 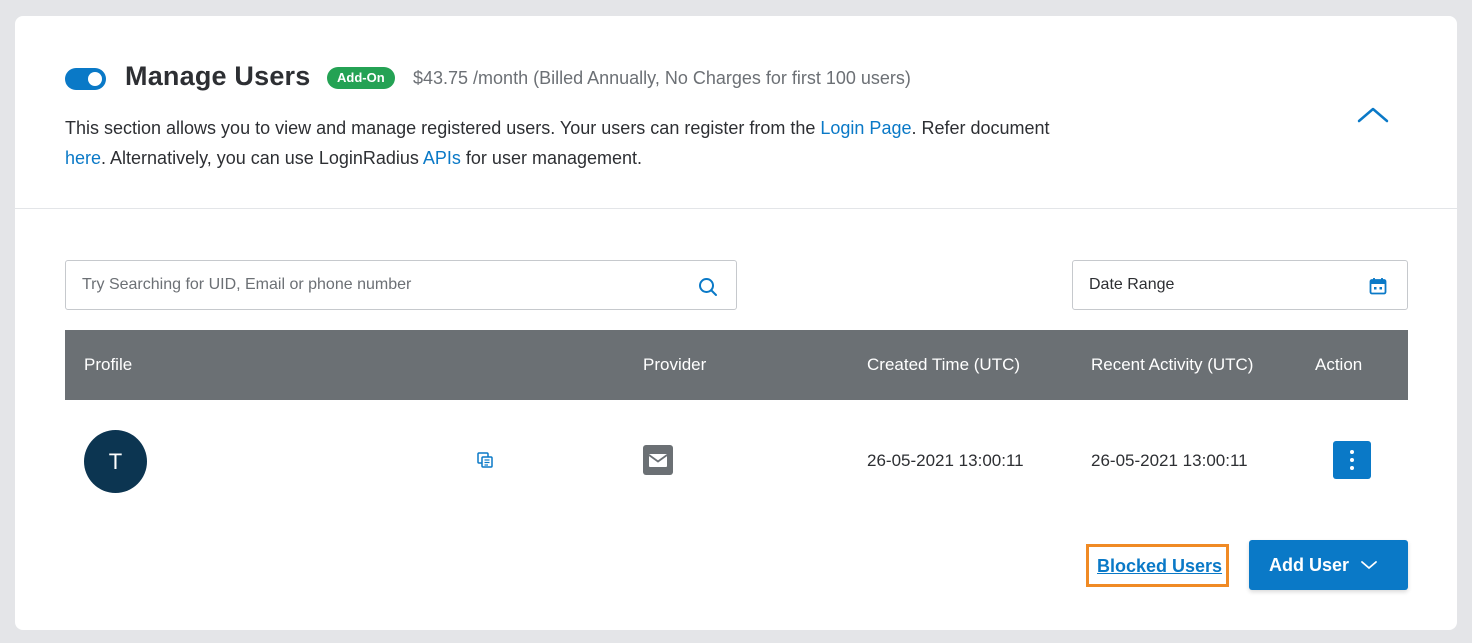 I want to click on email-icon, so click(x=658, y=460).